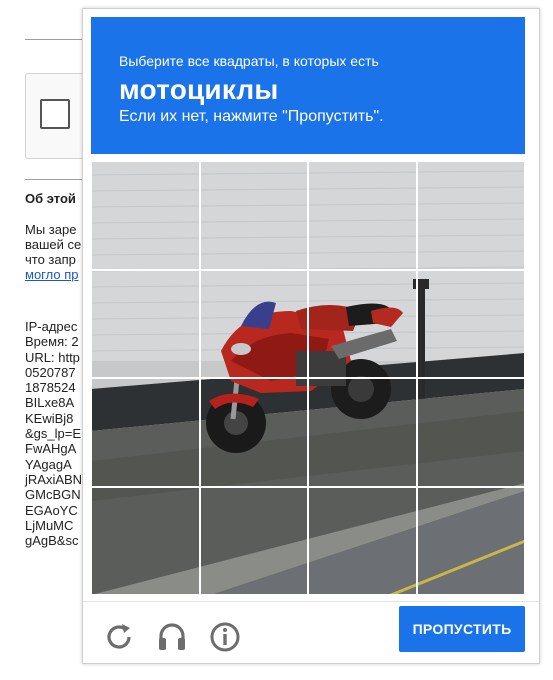  I want to click on info-line: KEwiBj8, so click(49, 418).